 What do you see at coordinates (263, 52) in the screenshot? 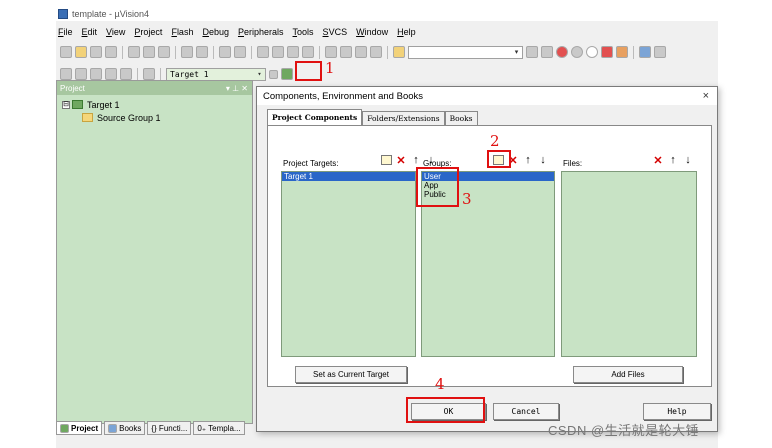
I see `bookmark-icon` at bounding box center [263, 52].